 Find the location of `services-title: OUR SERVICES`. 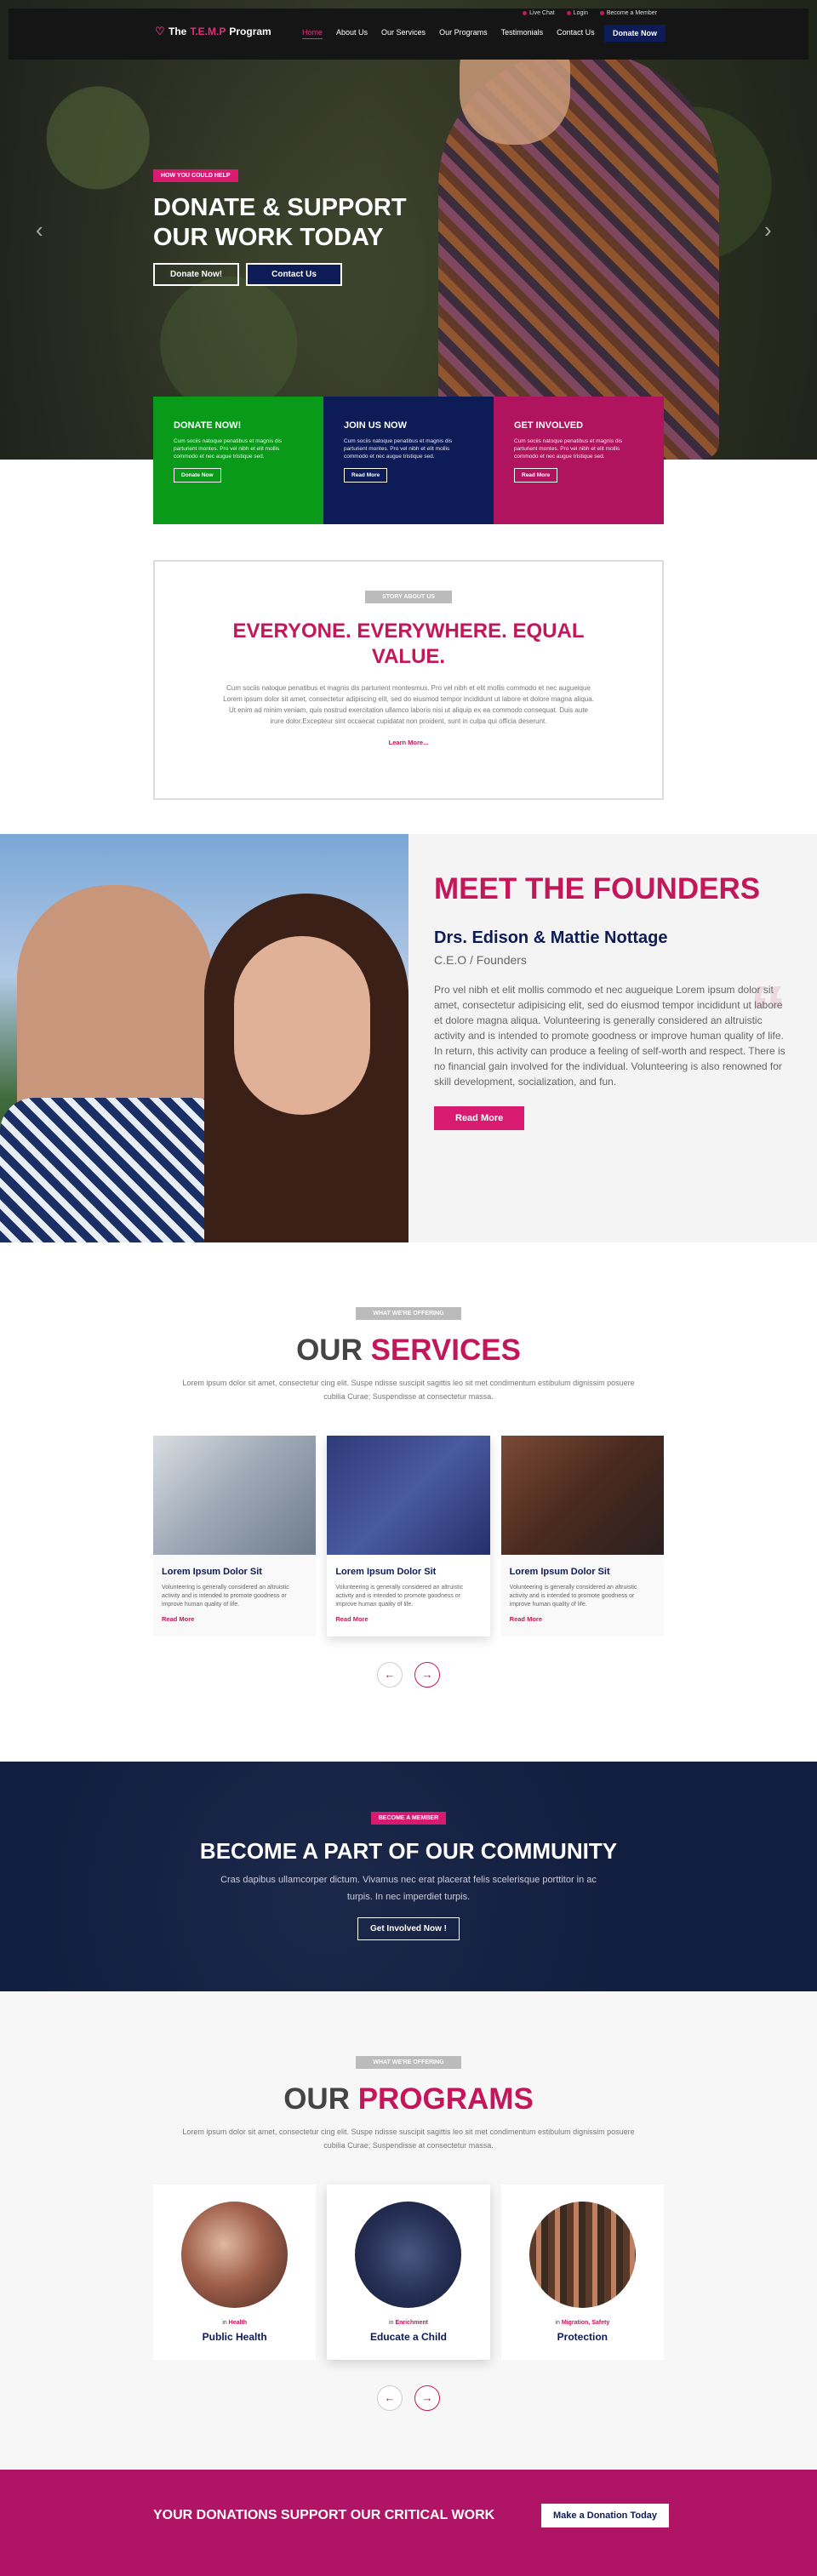

services-title: OUR SERVICES is located at coordinates (408, 1351).